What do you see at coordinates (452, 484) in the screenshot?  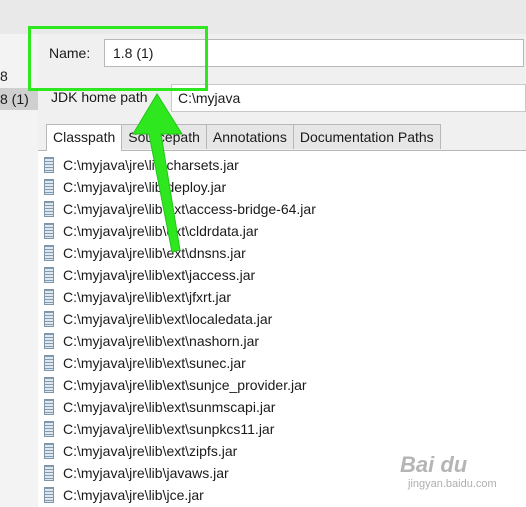 I see `watermark-url: jingyan.baidu.com` at bounding box center [452, 484].